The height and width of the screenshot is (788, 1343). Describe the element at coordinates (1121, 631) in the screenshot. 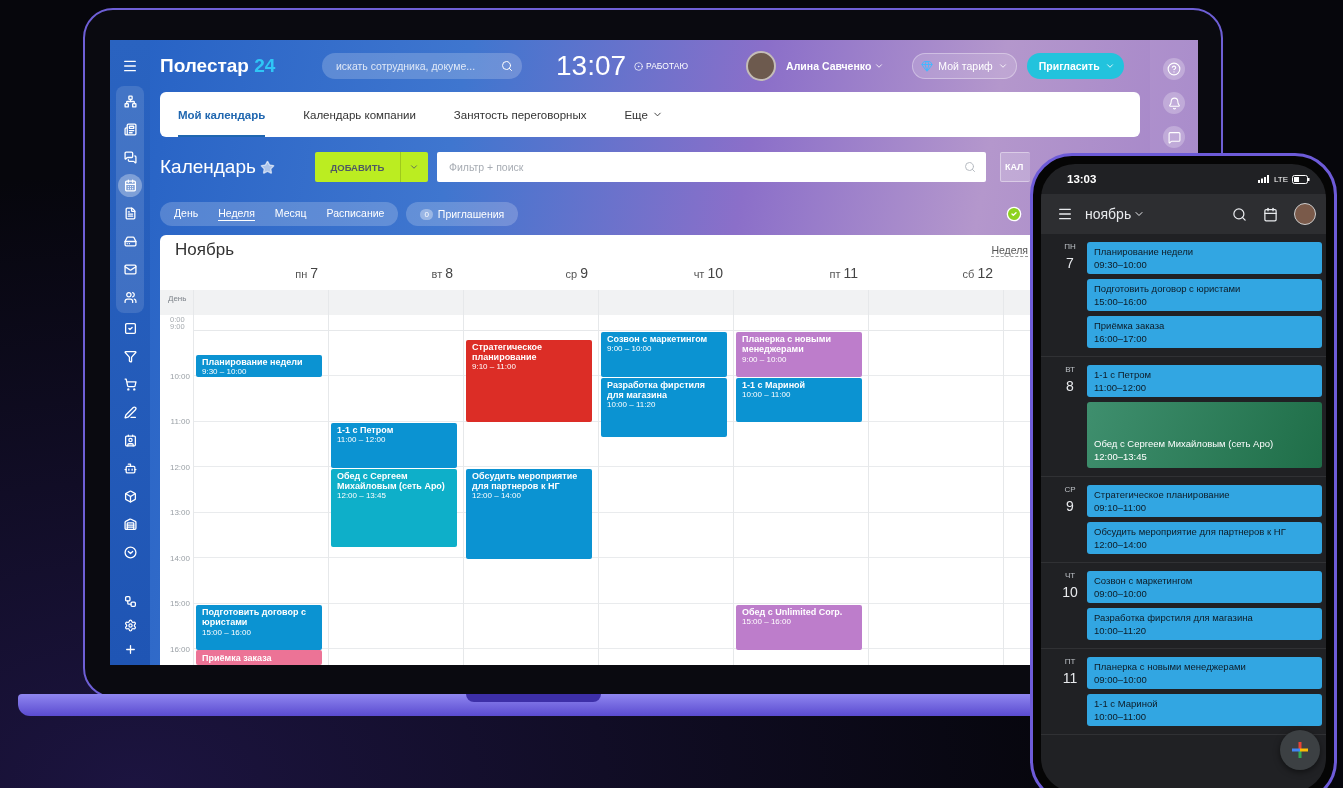

I see `event-time: 10:00–11:20` at that location.